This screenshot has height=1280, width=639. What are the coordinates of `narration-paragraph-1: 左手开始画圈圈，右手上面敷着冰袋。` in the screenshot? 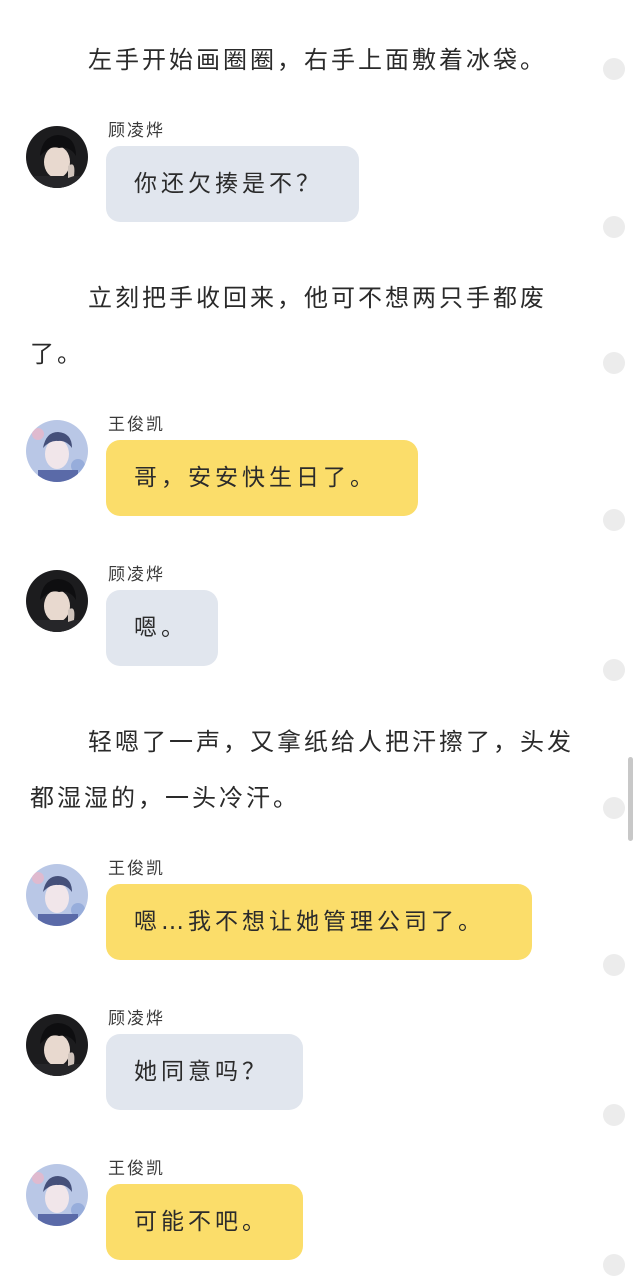 It's located at (317, 60).